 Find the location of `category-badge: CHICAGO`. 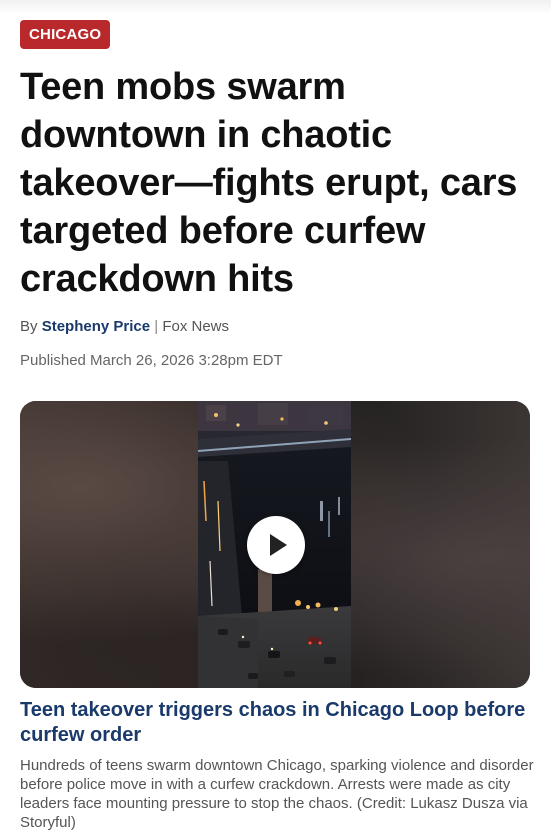

category-badge: CHICAGO is located at coordinates (65, 34).